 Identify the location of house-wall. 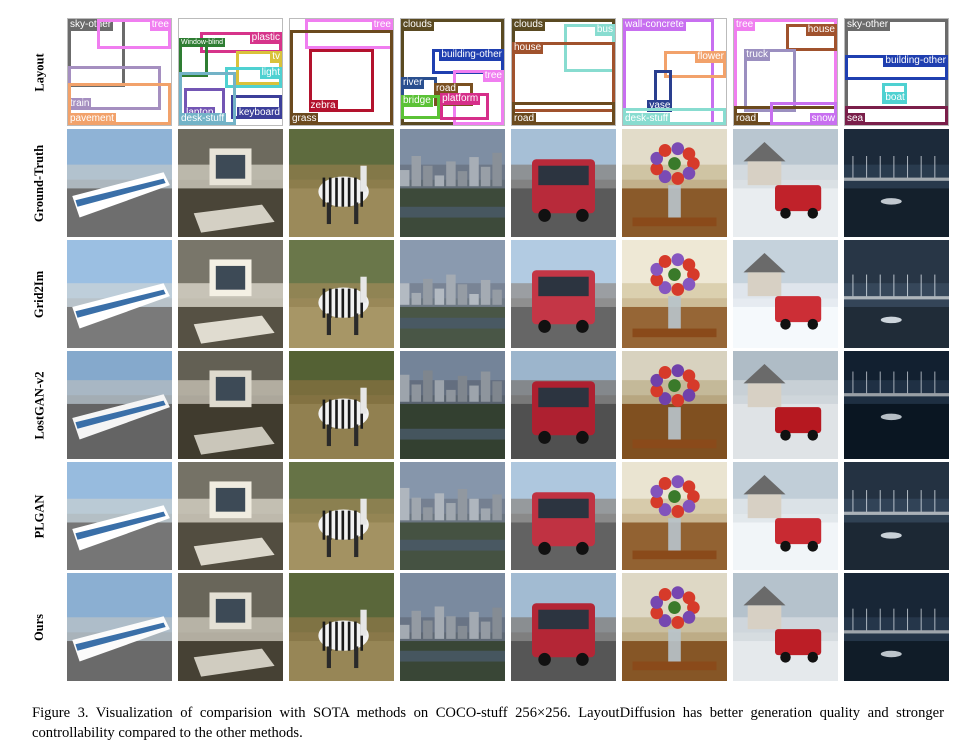
(764, 506).